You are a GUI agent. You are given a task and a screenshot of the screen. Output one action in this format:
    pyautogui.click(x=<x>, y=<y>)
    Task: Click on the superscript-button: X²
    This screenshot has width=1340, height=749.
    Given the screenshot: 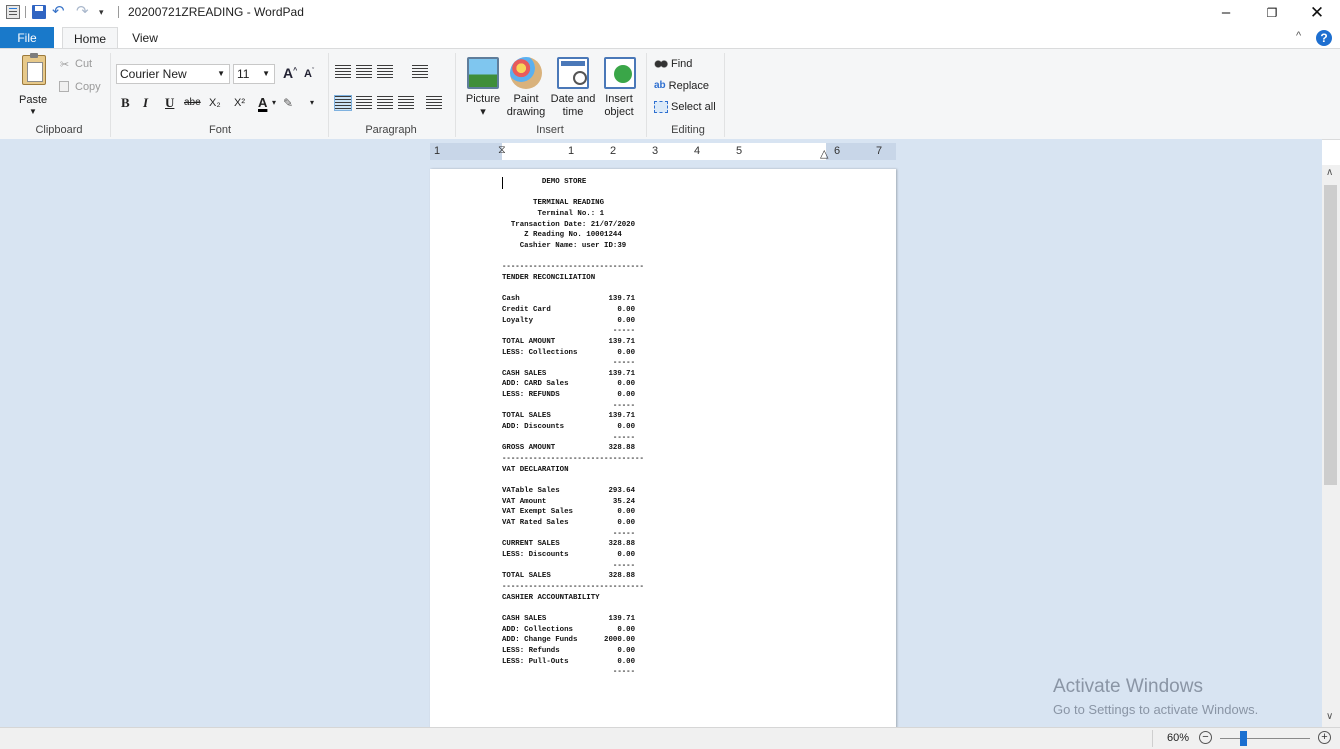 What is the action you would take?
    pyautogui.click(x=239, y=103)
    